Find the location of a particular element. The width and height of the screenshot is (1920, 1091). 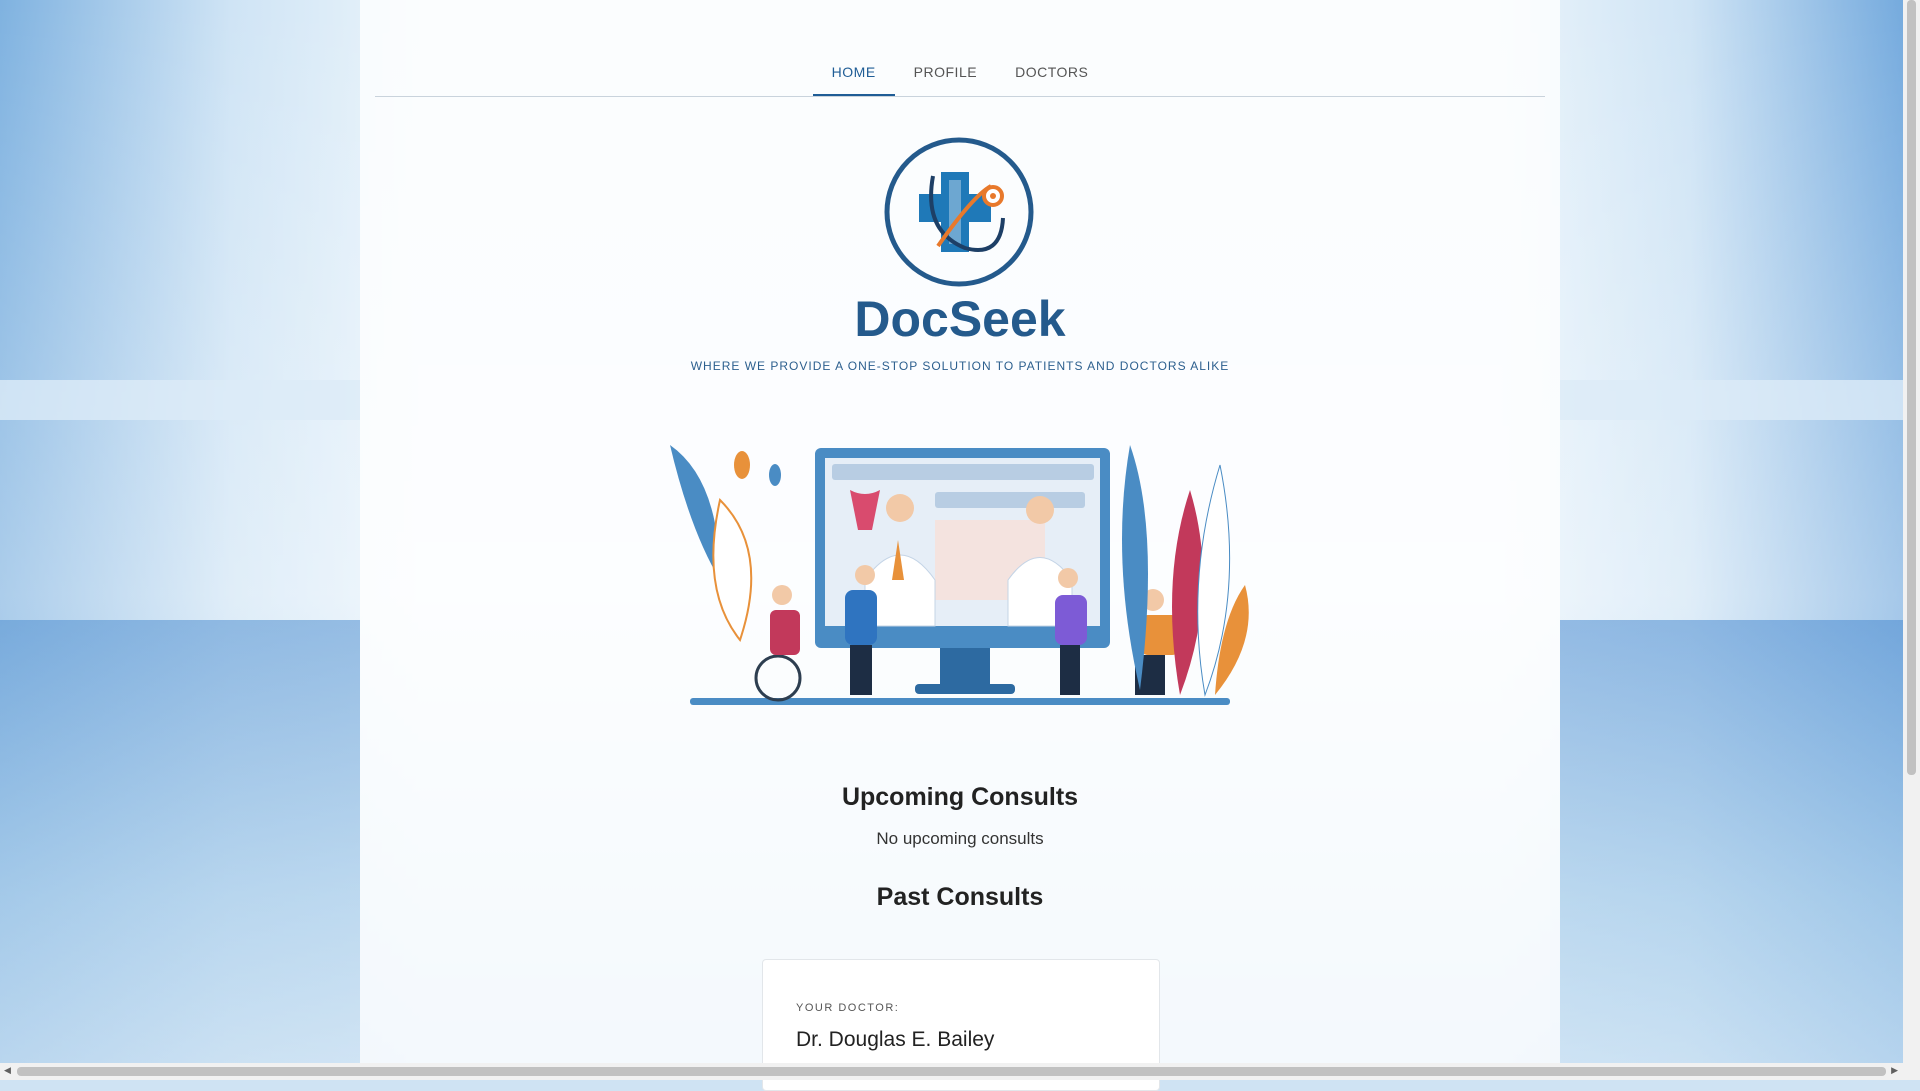

medical-cross-stethoscope-icon is located at coordinates (959, 212).